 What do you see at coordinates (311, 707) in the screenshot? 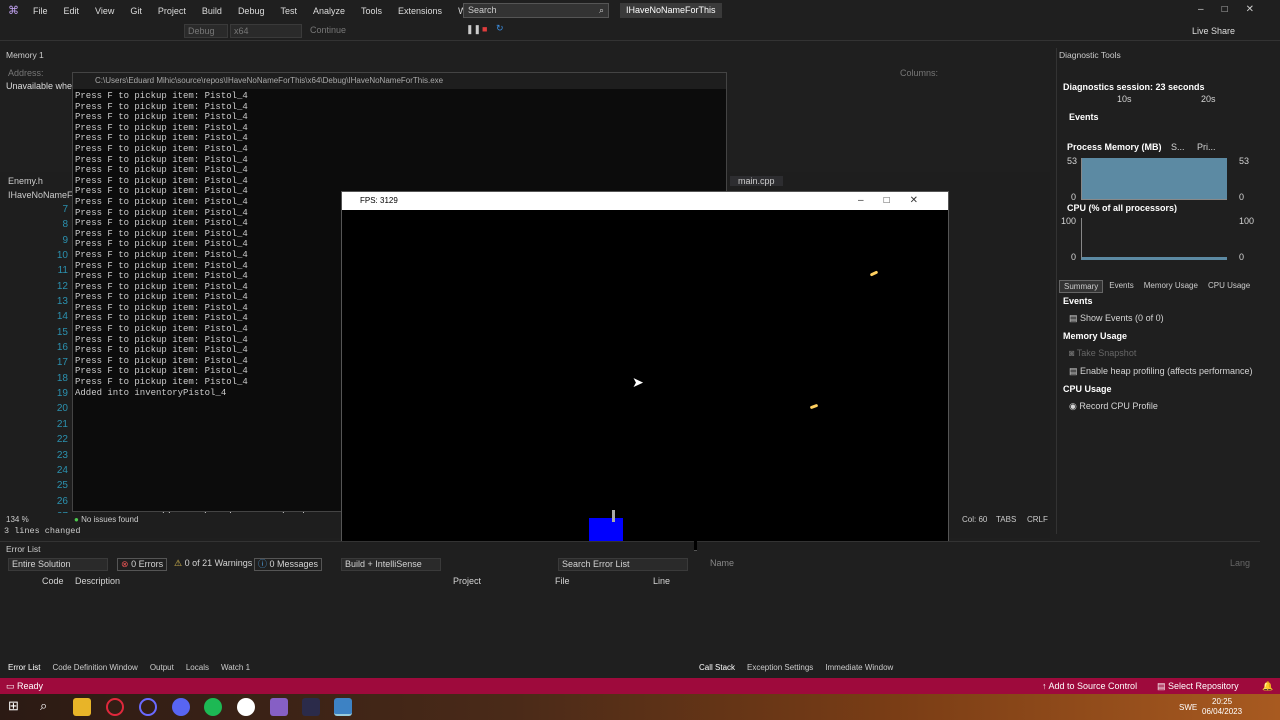
I see `terminal-icon` at bounding box center [311, 707].